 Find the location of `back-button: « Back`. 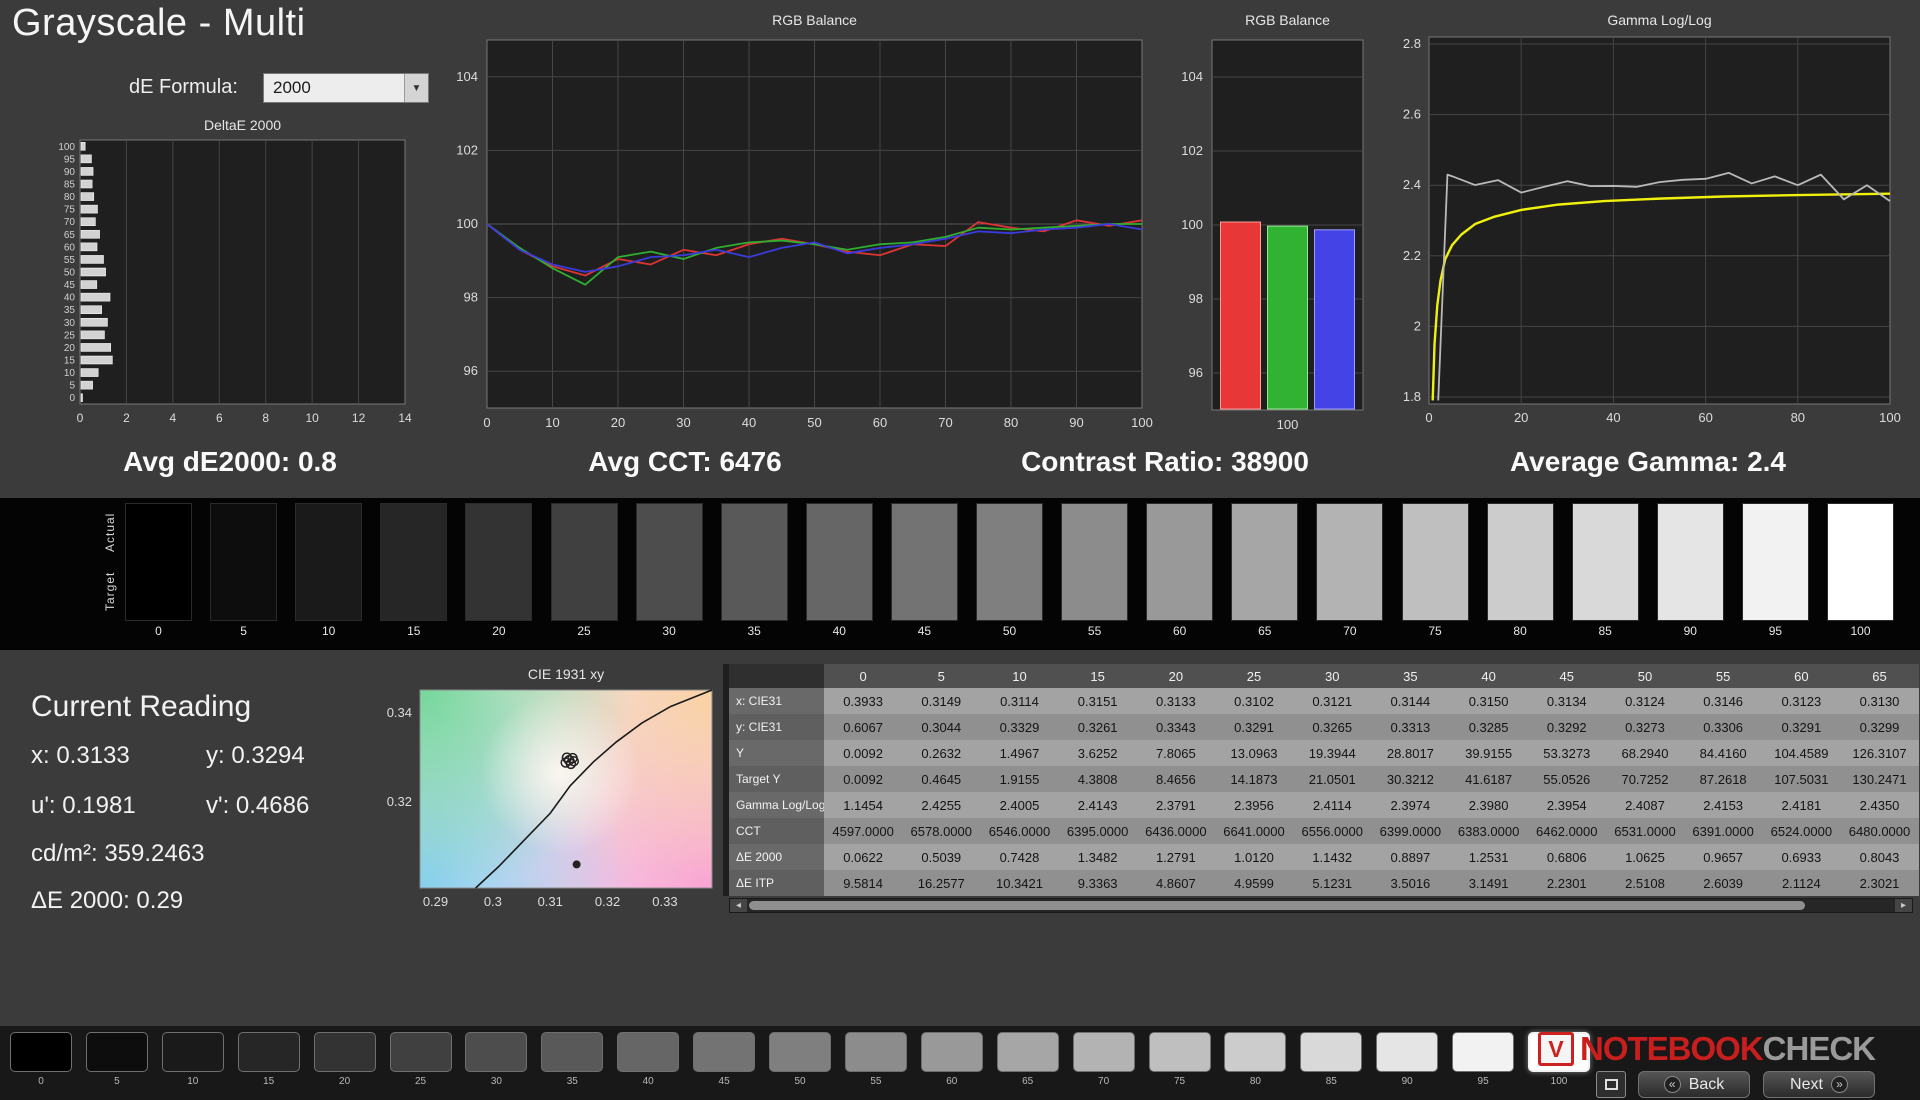

back-button: « Back is located at coordinates (1694, 1084).